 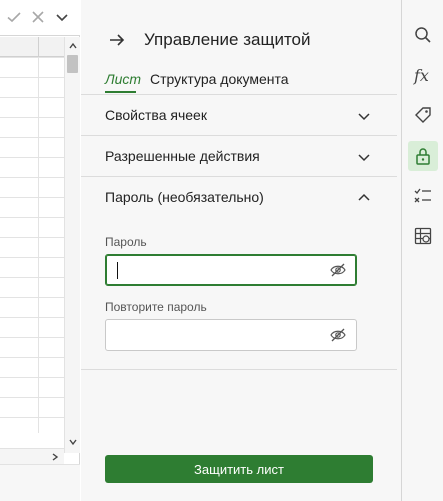 I want to click on cell-grid, so click(x=32, y=235).